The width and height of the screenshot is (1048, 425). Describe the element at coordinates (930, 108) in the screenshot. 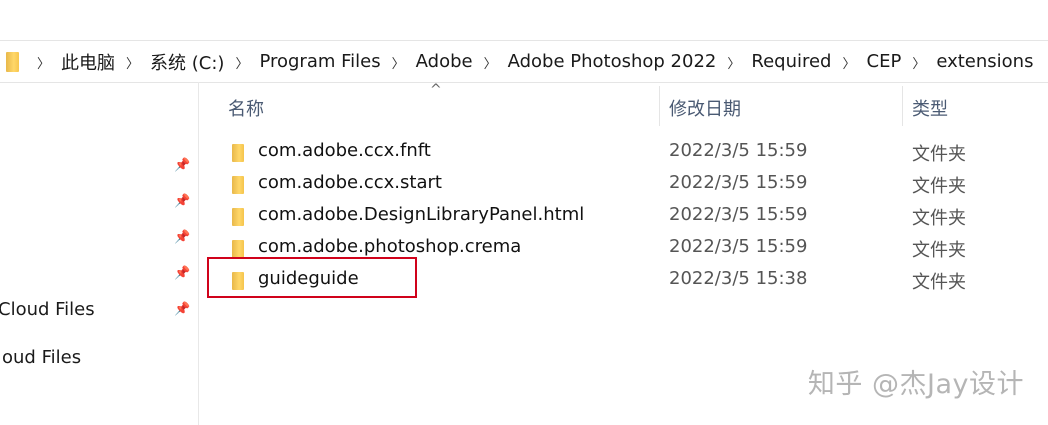

I see `column-header-type: 类型` at that location.